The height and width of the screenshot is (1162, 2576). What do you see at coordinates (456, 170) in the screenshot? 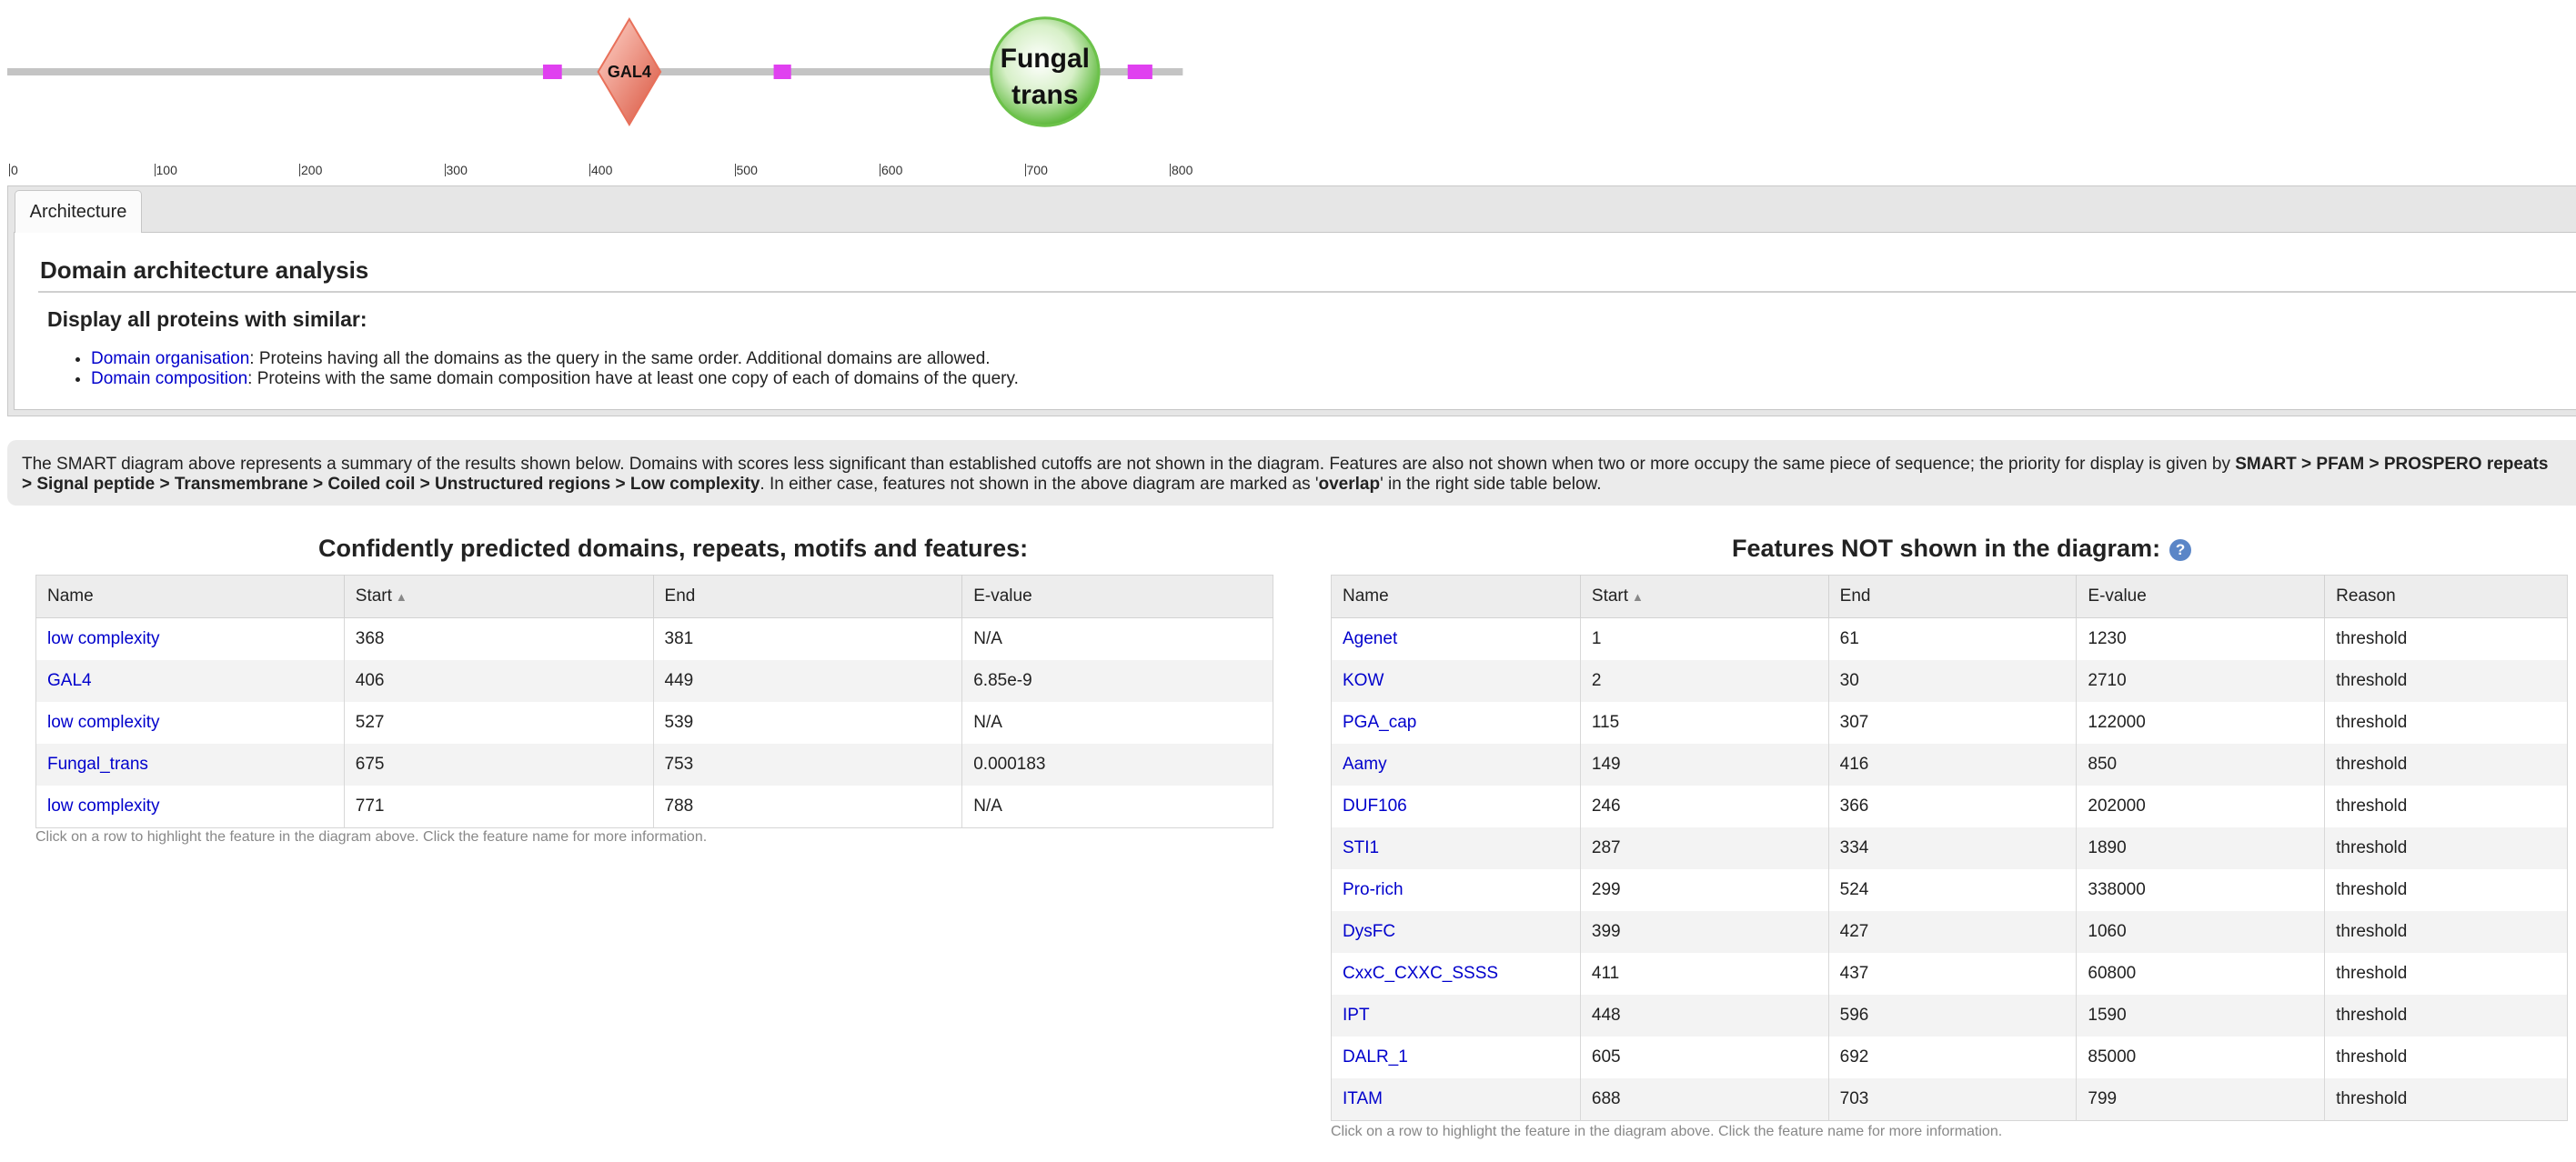
I see `ruler-tick-label: 300` at bounding box center [456, 170].